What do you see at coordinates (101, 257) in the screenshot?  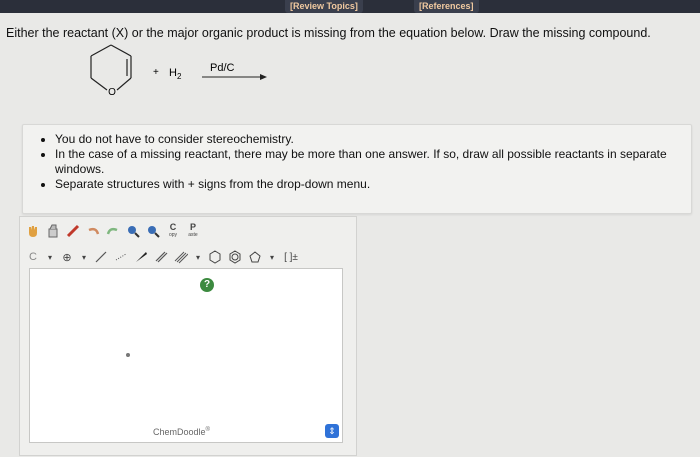 I see `single-bond-icon` at bounding box center [101, 257].